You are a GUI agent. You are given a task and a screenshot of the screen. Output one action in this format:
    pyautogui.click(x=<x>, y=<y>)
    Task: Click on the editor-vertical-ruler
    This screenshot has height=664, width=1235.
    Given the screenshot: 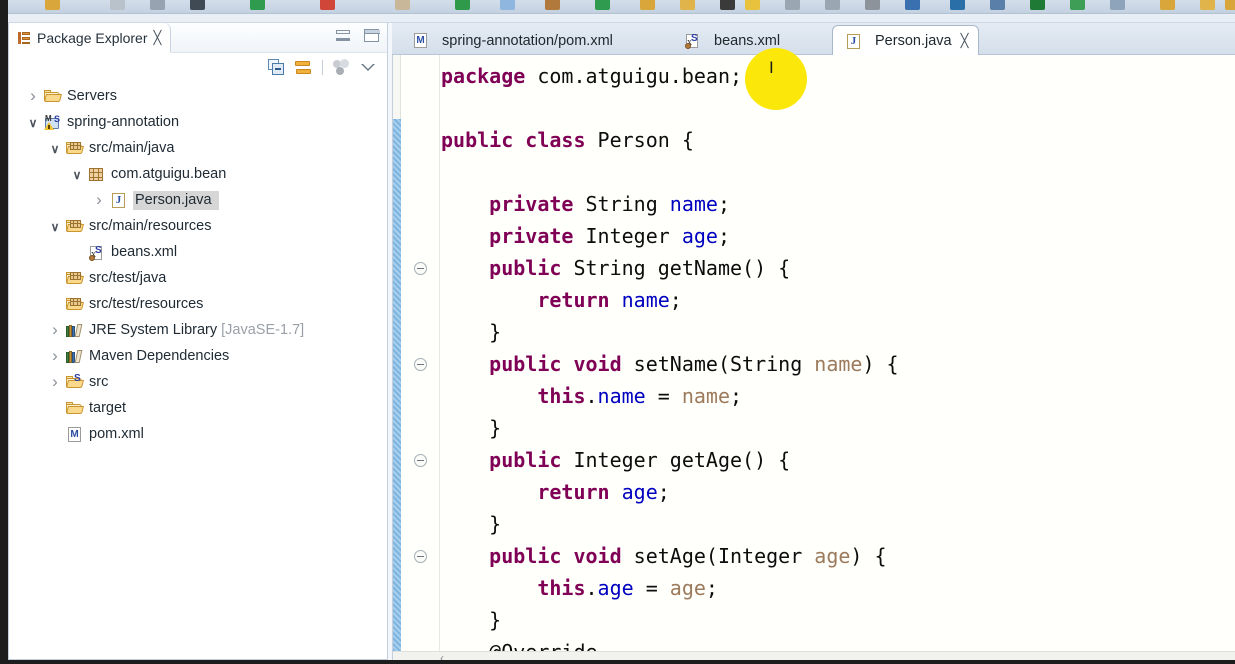 What is the action you would take?
    pyautogui.click(x=397, y=353)
    